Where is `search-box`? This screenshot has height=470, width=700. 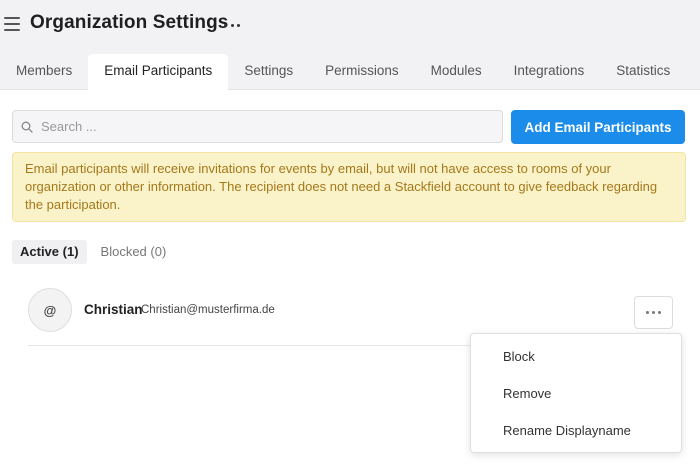 search-box is located at coordinates (257, 126).